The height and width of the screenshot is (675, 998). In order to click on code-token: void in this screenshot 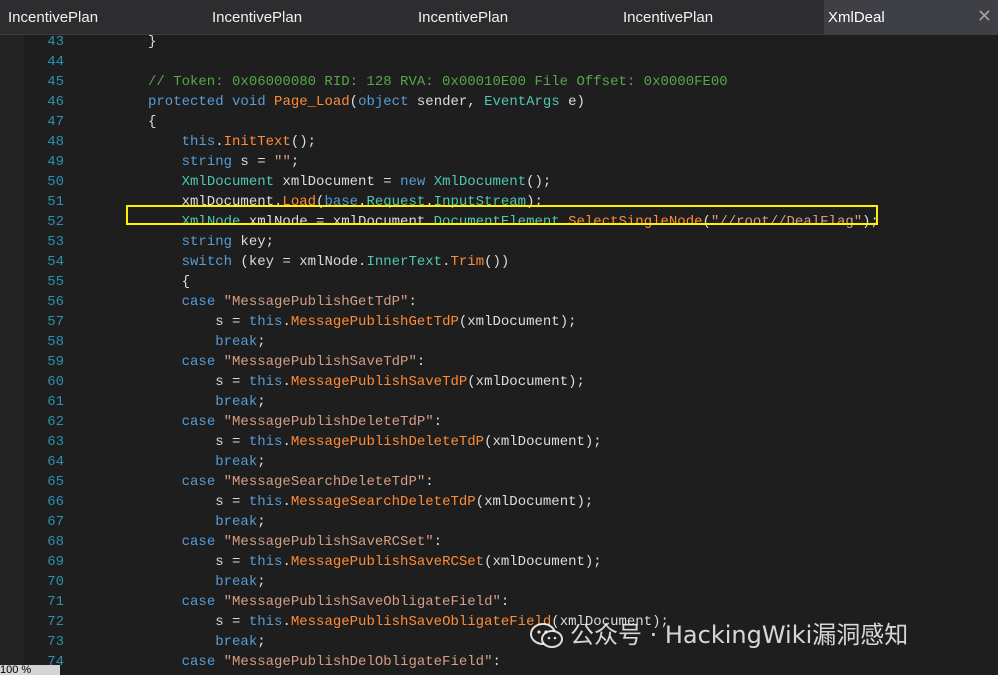, I will do `click(249, 102)`.